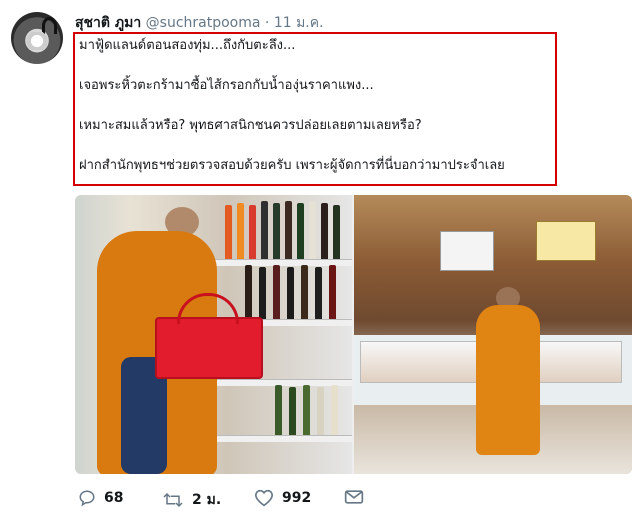 This screenshot has width=643, height=516. Describe the element at coordinates (203, 23) in the screenshot. I see `author-handle: @suchratpooma` at that location.